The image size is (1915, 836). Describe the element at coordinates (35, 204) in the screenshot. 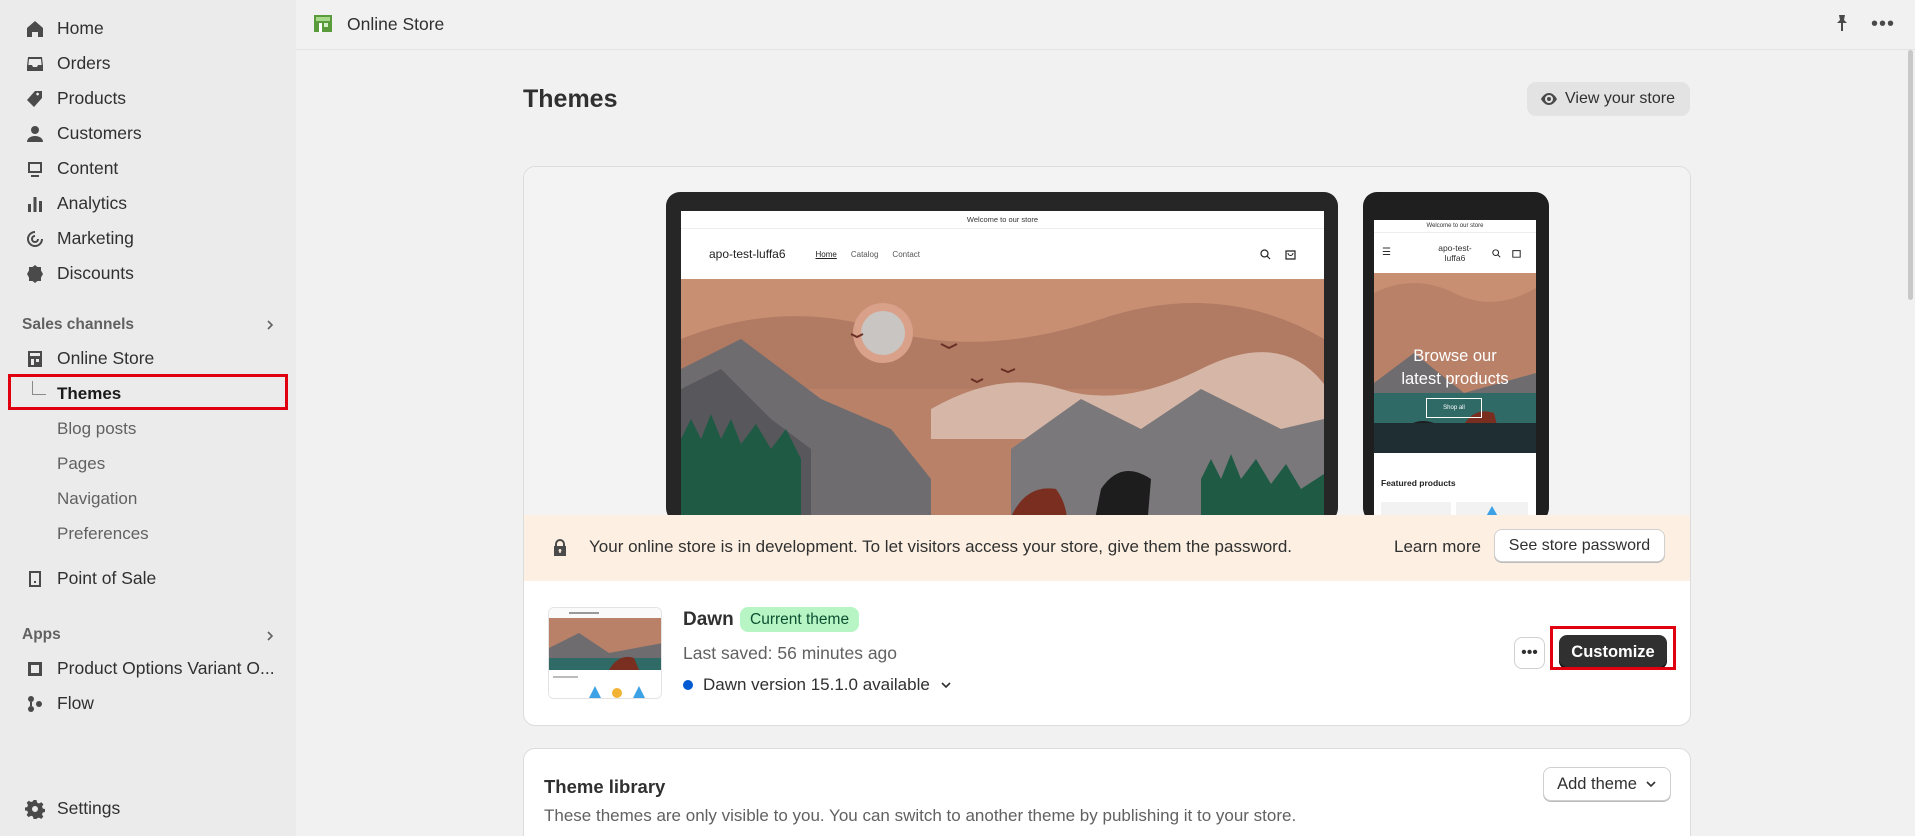

I see `bar-chart-icon` at that location.